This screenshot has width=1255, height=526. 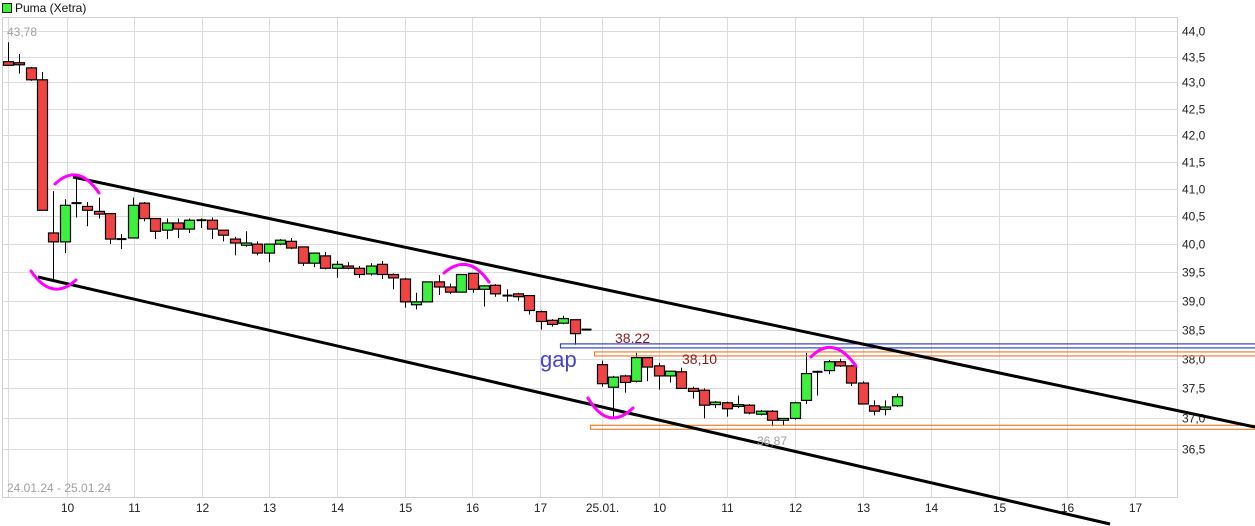 What do you see at coordinates (932, 508) in the screenshot?
I see `x-tick-label: 14` at bounding box center [932, 508].